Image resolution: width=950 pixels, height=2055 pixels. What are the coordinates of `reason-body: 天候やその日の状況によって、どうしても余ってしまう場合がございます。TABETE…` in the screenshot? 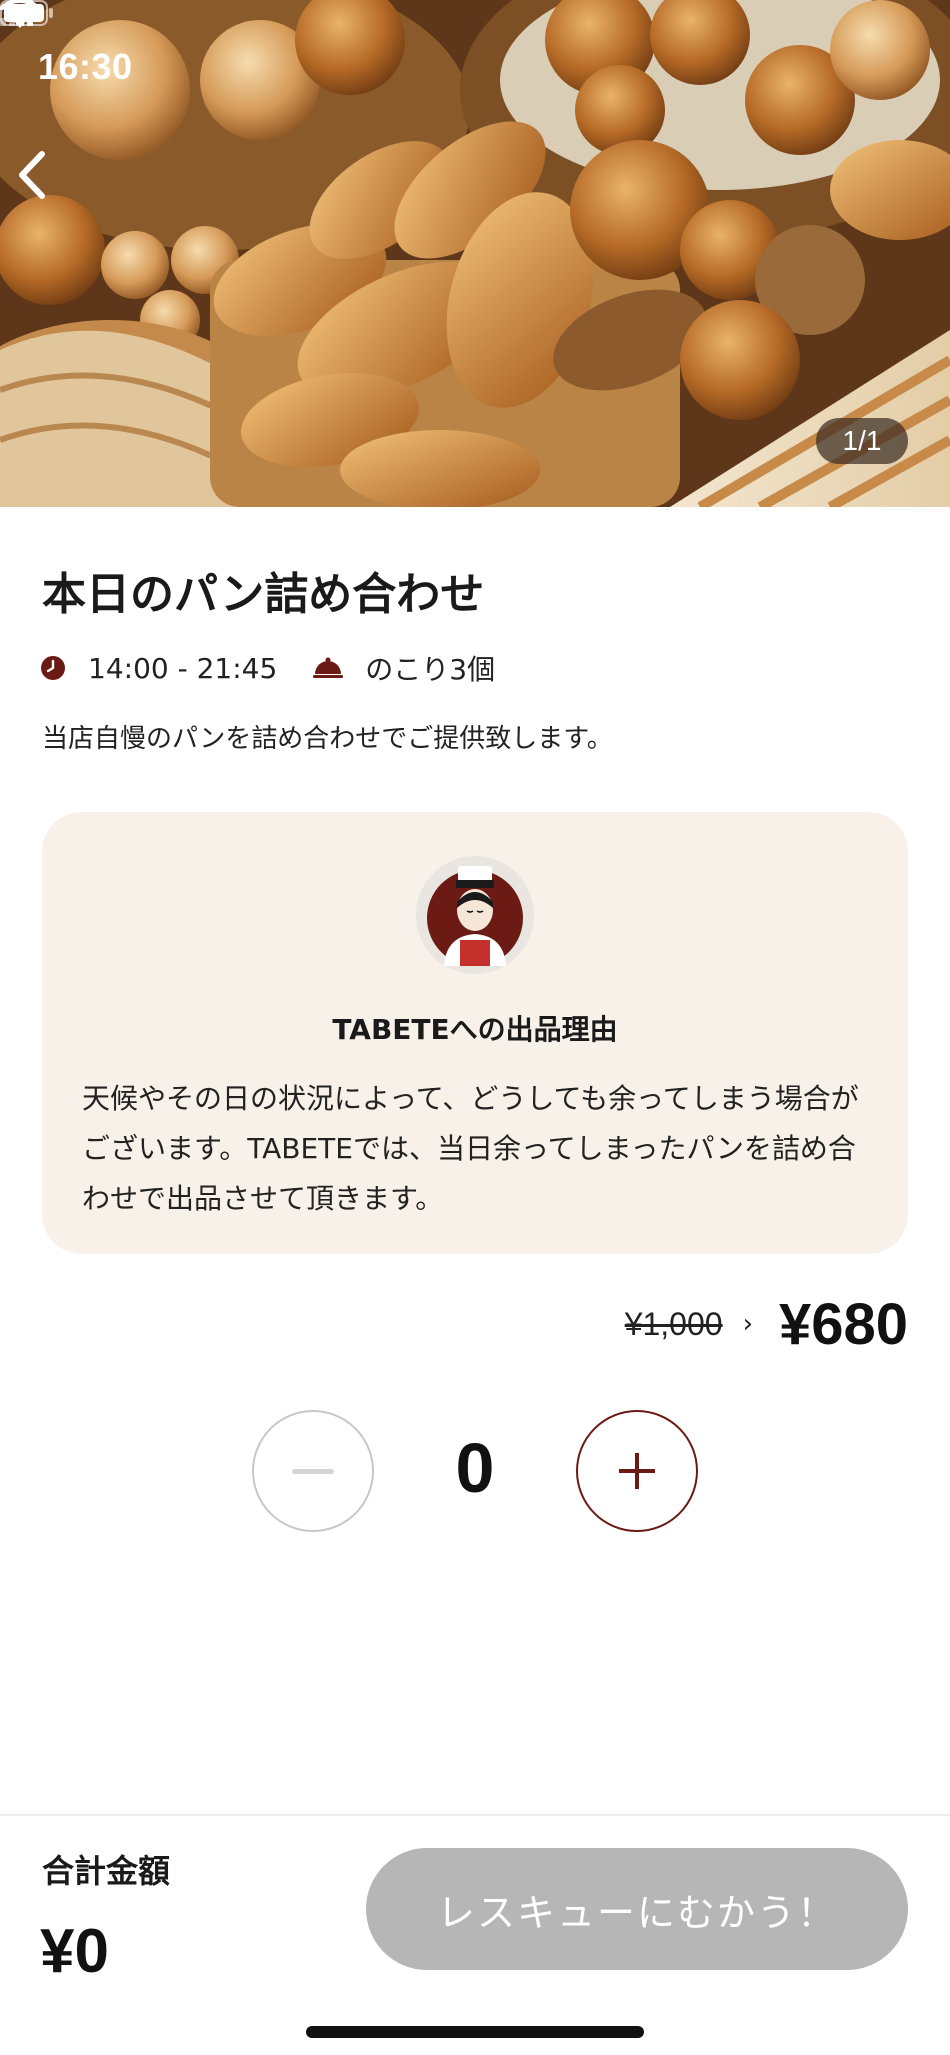 It's located at (470, 1148).